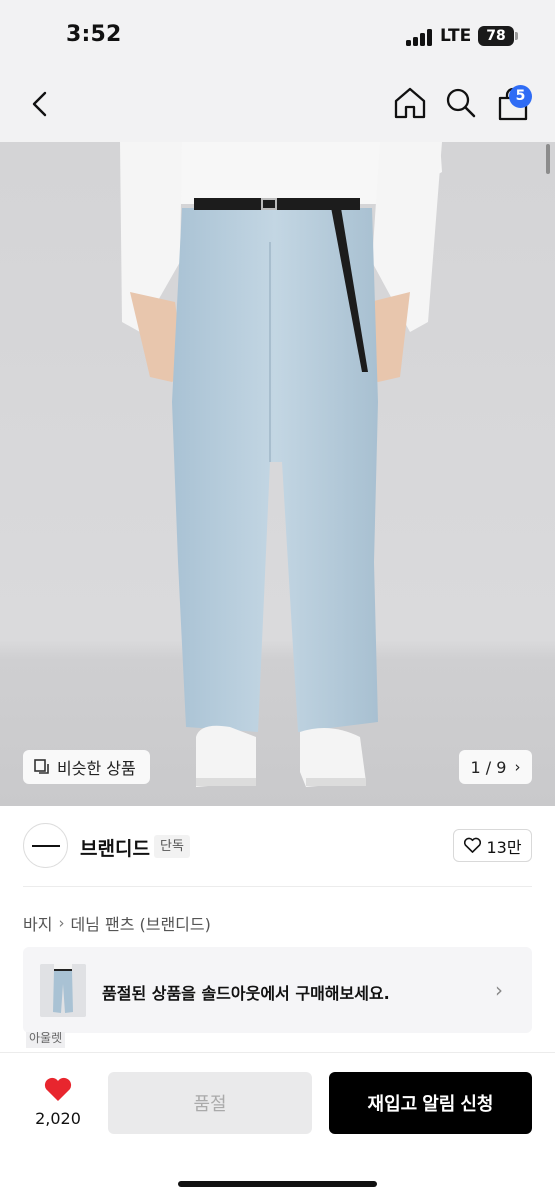 Image resolution: width=555 pixels, height=1200 pixels. I want to click on search-icon, so click(461, 103).